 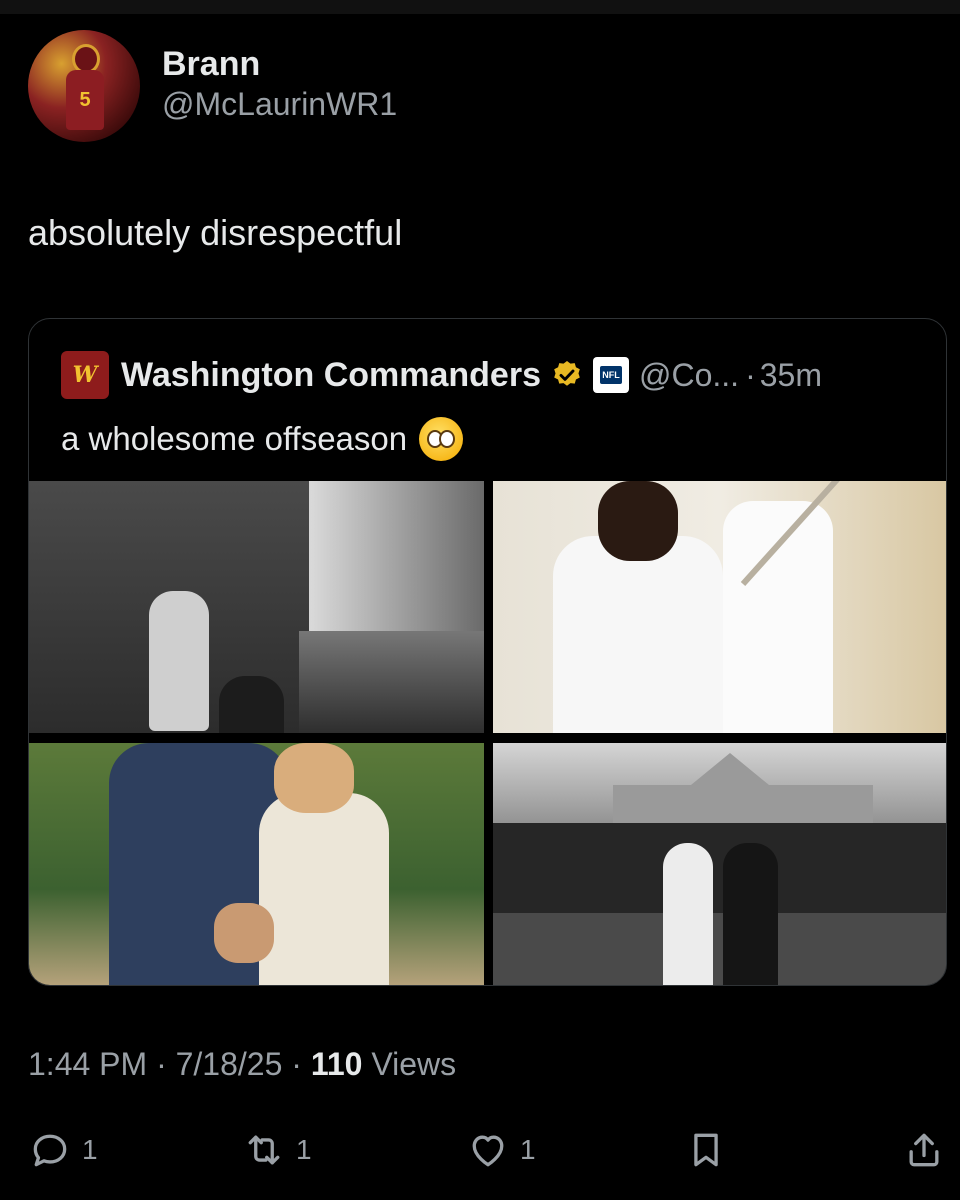 I want to click on photo-proposal-lake, so click(x=256, y=607).